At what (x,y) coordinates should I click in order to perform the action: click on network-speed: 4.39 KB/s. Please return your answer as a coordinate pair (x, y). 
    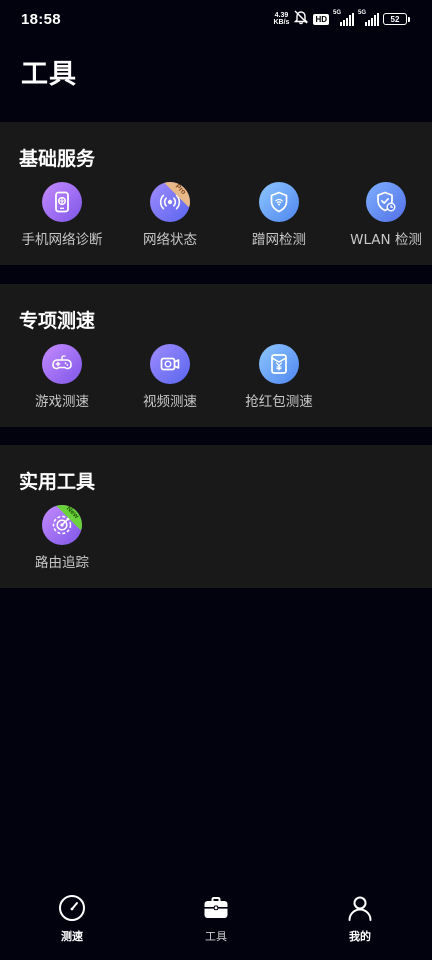
    Looking at the image, I should click on (281, 19).